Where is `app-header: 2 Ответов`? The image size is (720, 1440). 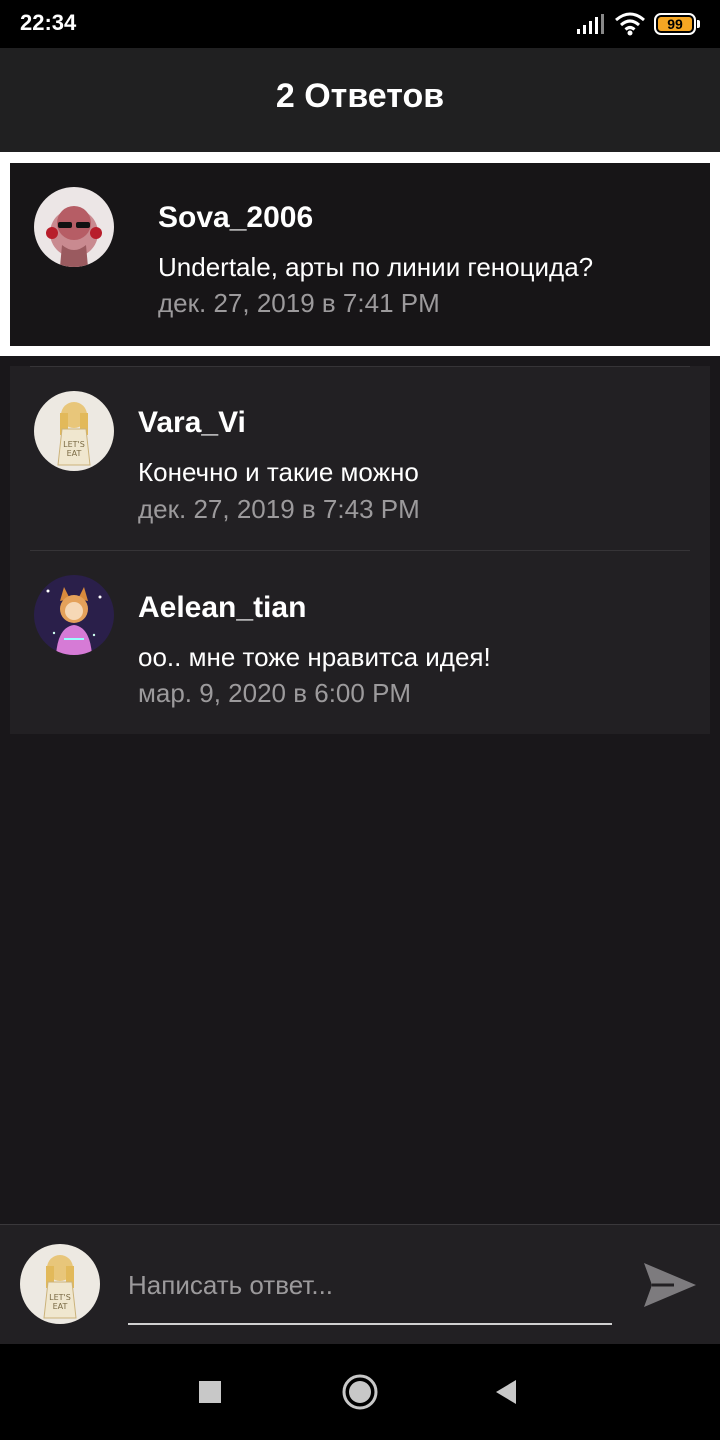 app-header: 2 Ответов is located at coordinates (360, 100).